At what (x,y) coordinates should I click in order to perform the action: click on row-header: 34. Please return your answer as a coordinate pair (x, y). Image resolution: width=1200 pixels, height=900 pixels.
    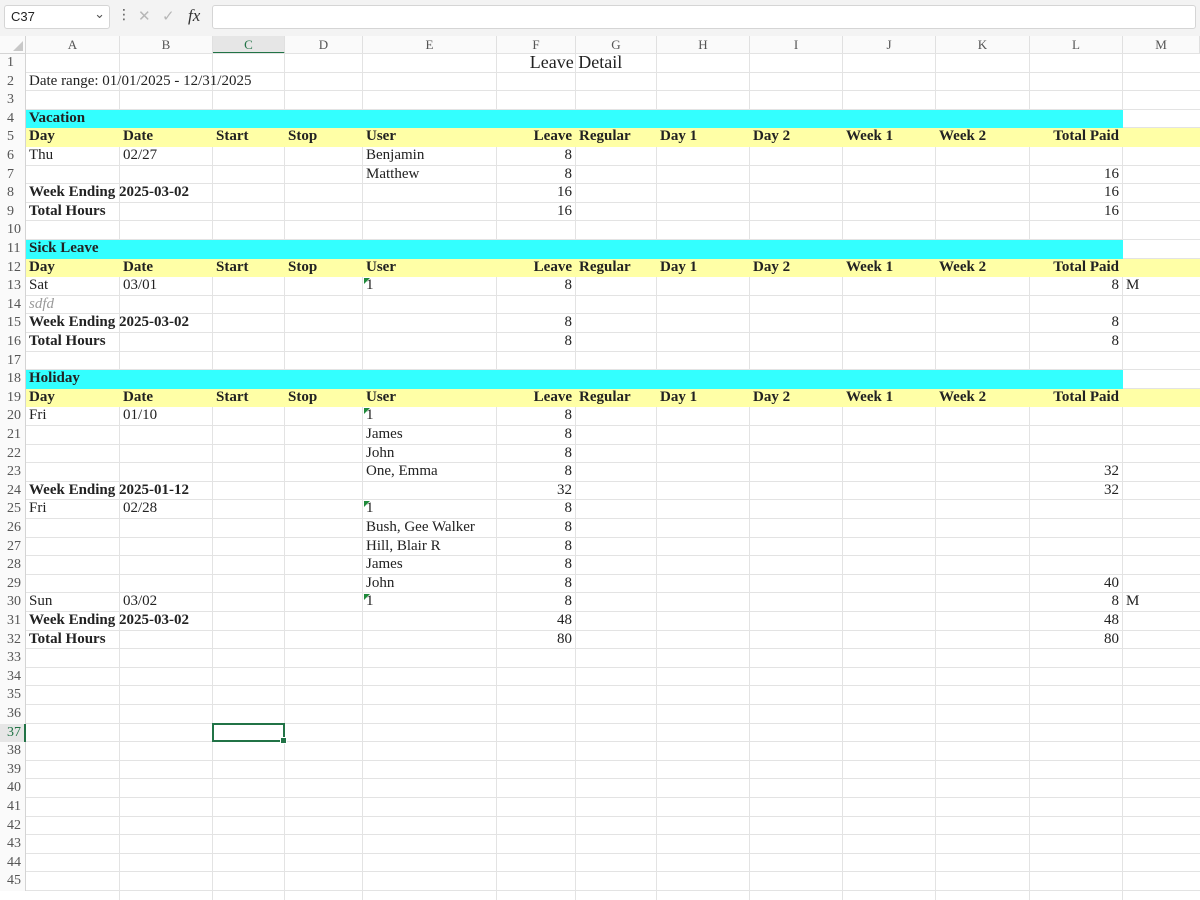
    Looking at the image, I should click on (13, 677).